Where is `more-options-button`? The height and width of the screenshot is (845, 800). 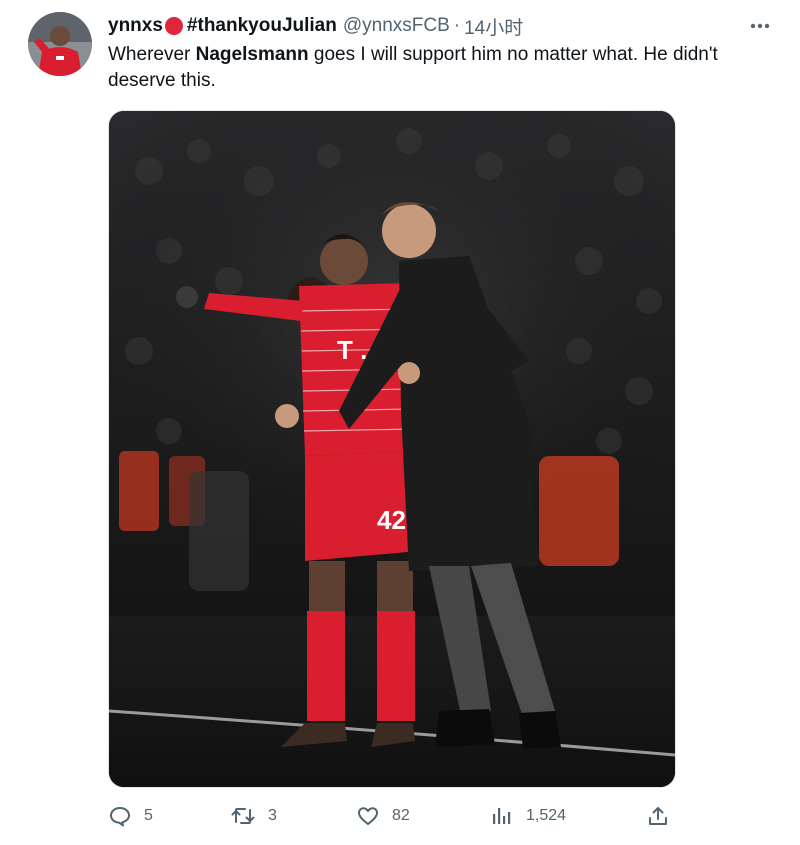
more-options-button is located at coordinates (760, 26).